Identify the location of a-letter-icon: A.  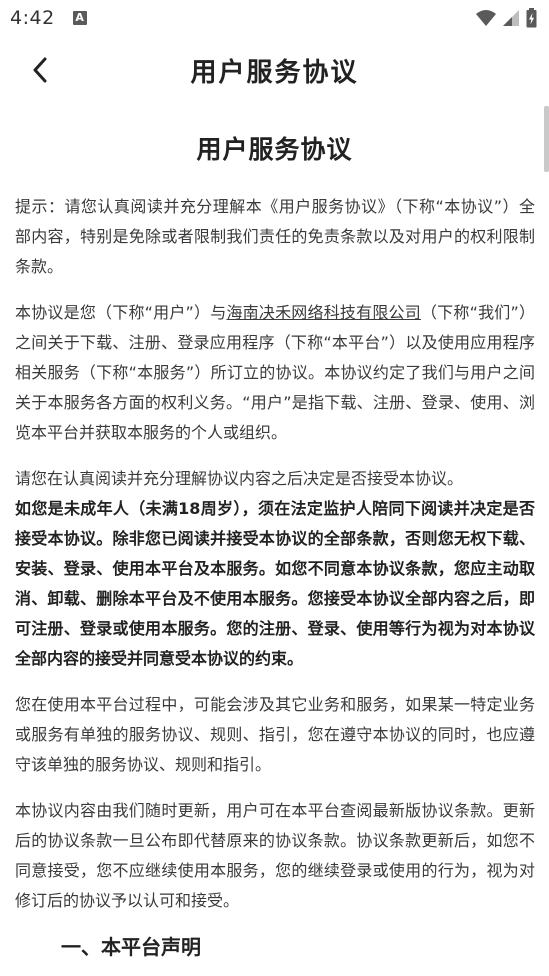
(79, 18).